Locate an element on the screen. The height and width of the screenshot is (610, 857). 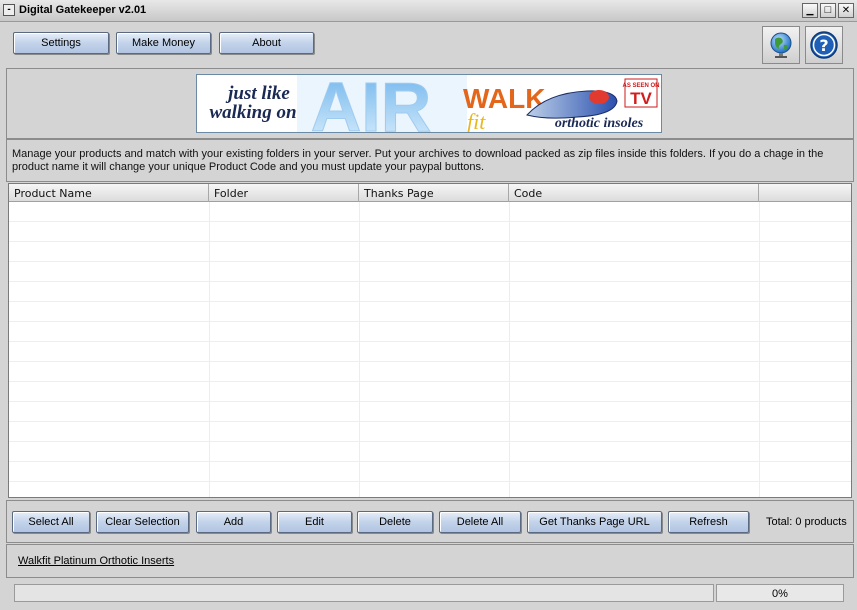
globe-button is located at coordinates (781, 45).